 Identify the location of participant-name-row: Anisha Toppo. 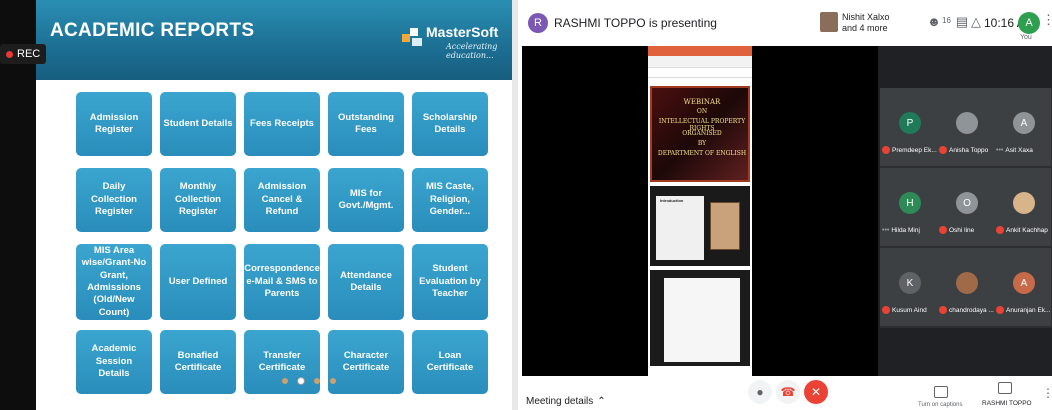
(966, 150).